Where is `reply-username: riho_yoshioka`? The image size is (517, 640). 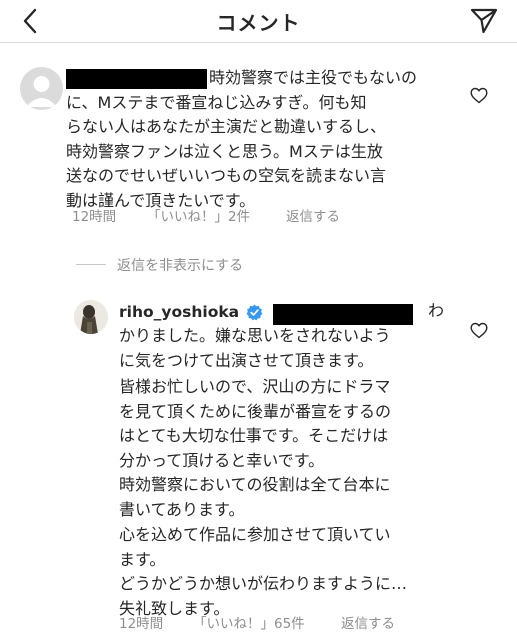 reply-username: riho_yoshioka is located at coordinates (179, 312).